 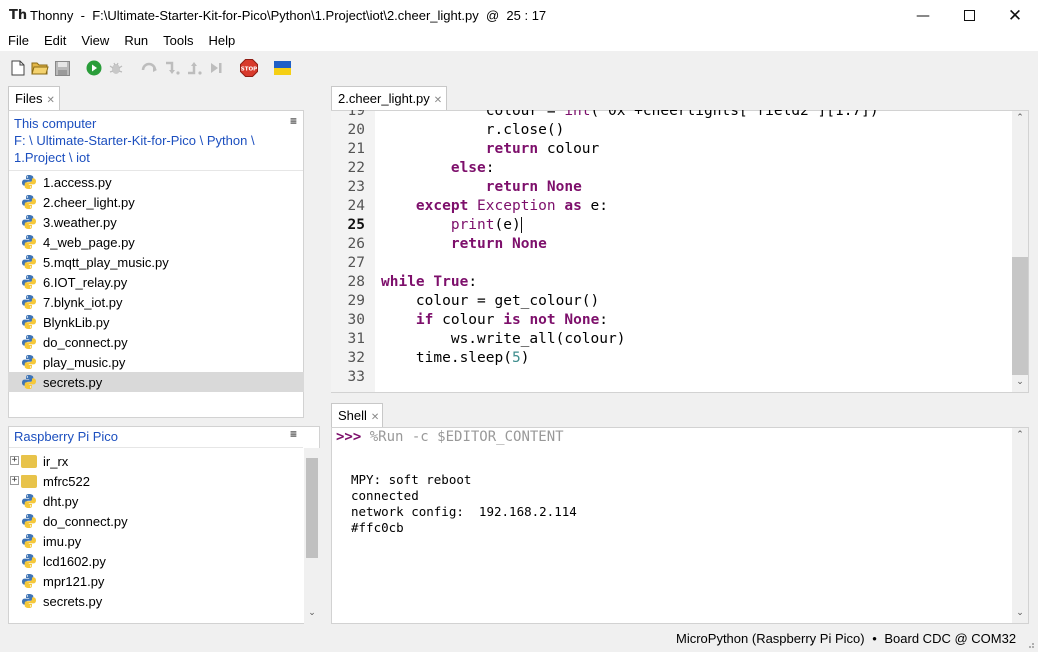 What do you see at coordinates (177, 41) in the screenshot?
I see `menu-tools: Tools` at bounding box center [177, 41].